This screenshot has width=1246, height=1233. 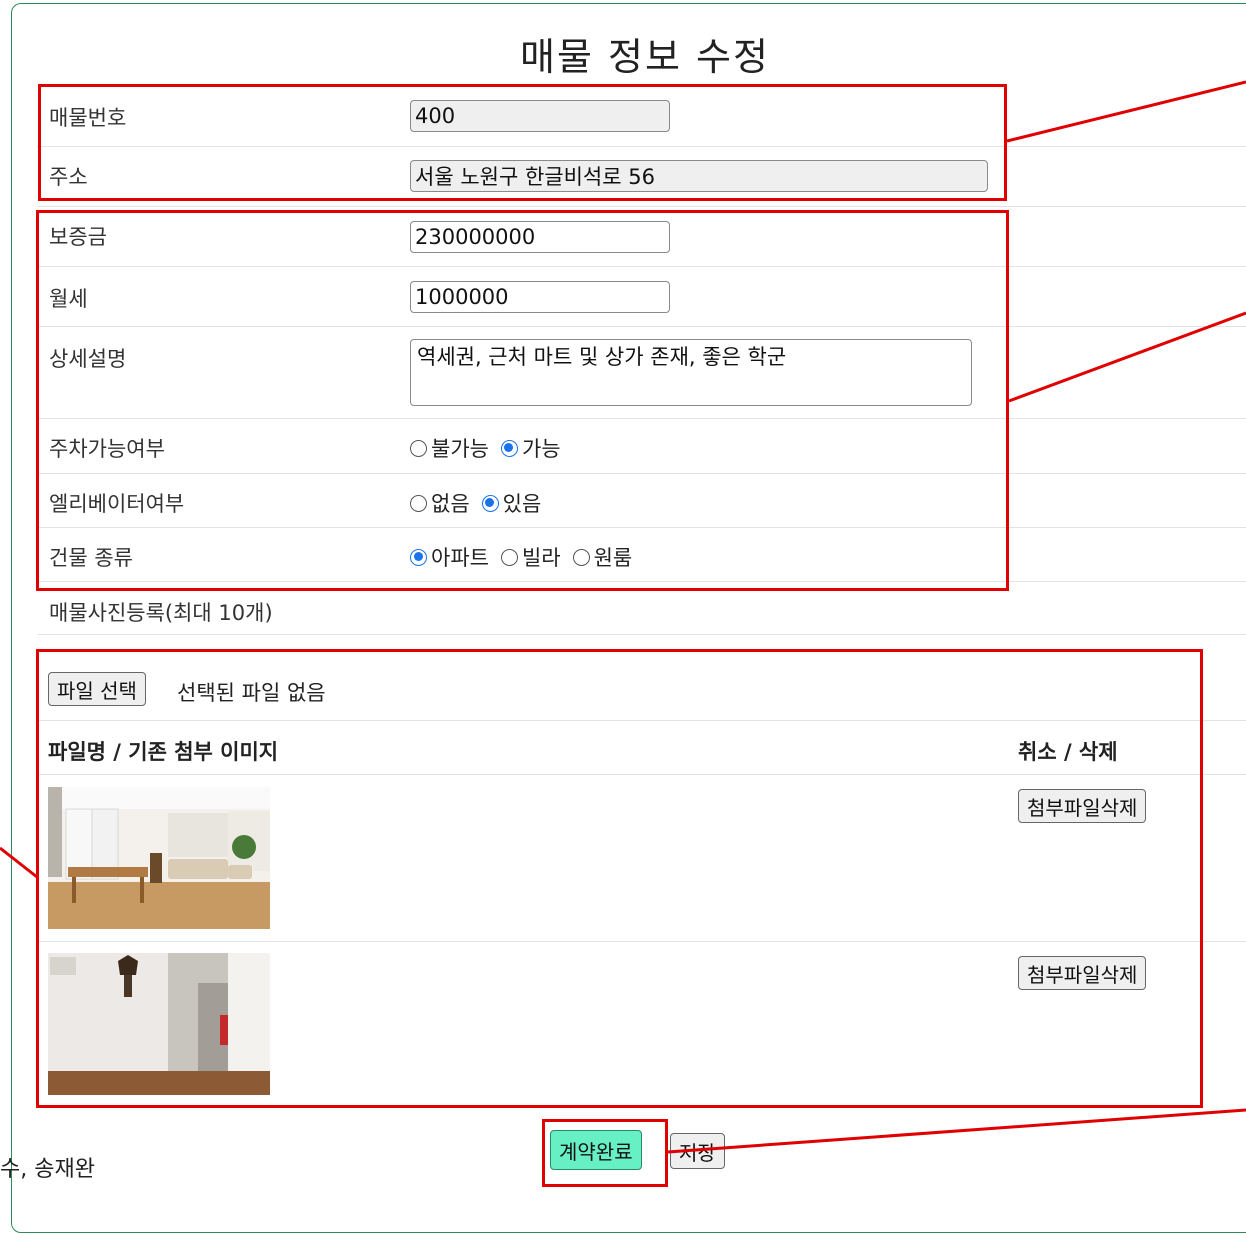 What do you see at coordinates (641, 748) in the screenshot?
I see `photo-table-header: 파일명 / 기존 첨부 이미지 취소 / 삭제` at bounding box center [641, 748].